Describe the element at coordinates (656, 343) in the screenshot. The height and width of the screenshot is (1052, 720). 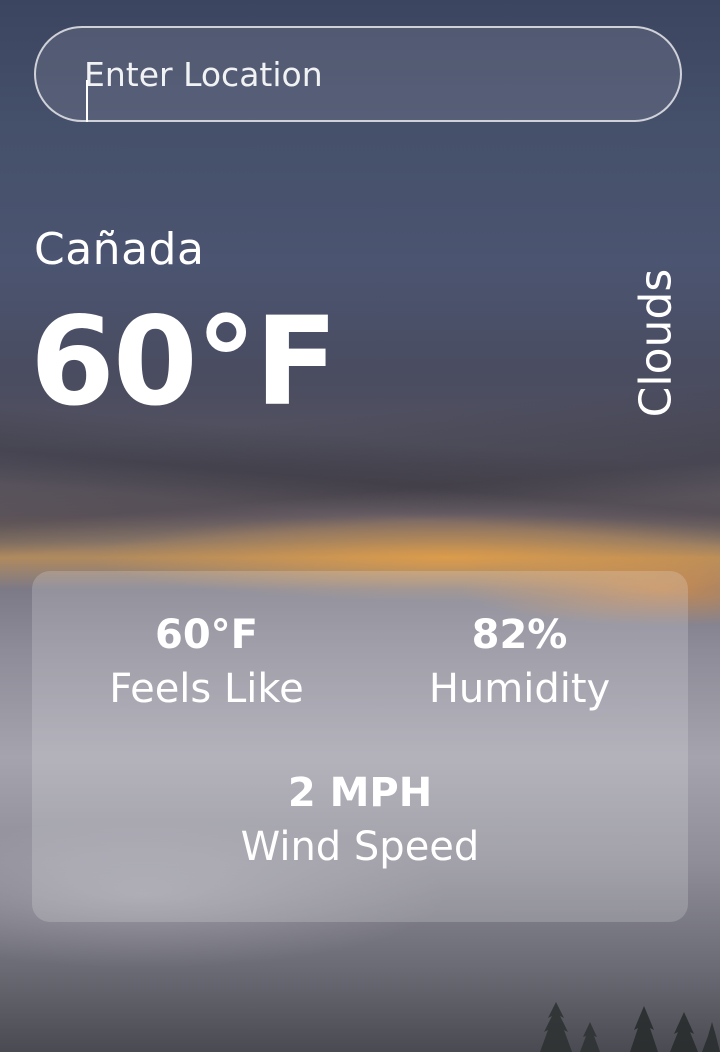
I see `weather-condition: Clouds` at that location.